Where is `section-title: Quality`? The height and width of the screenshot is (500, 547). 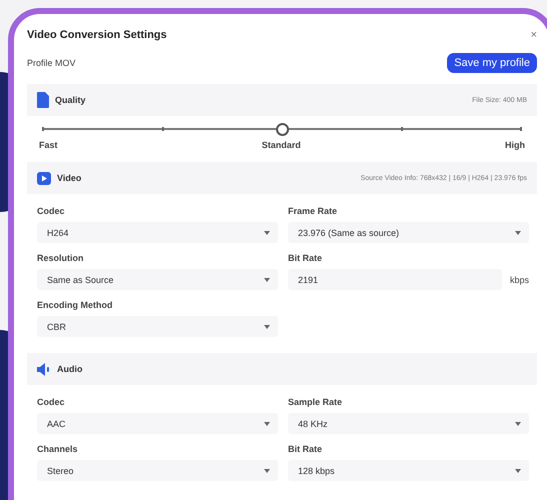
section-title: Quality is located at coordinates (70, 100).